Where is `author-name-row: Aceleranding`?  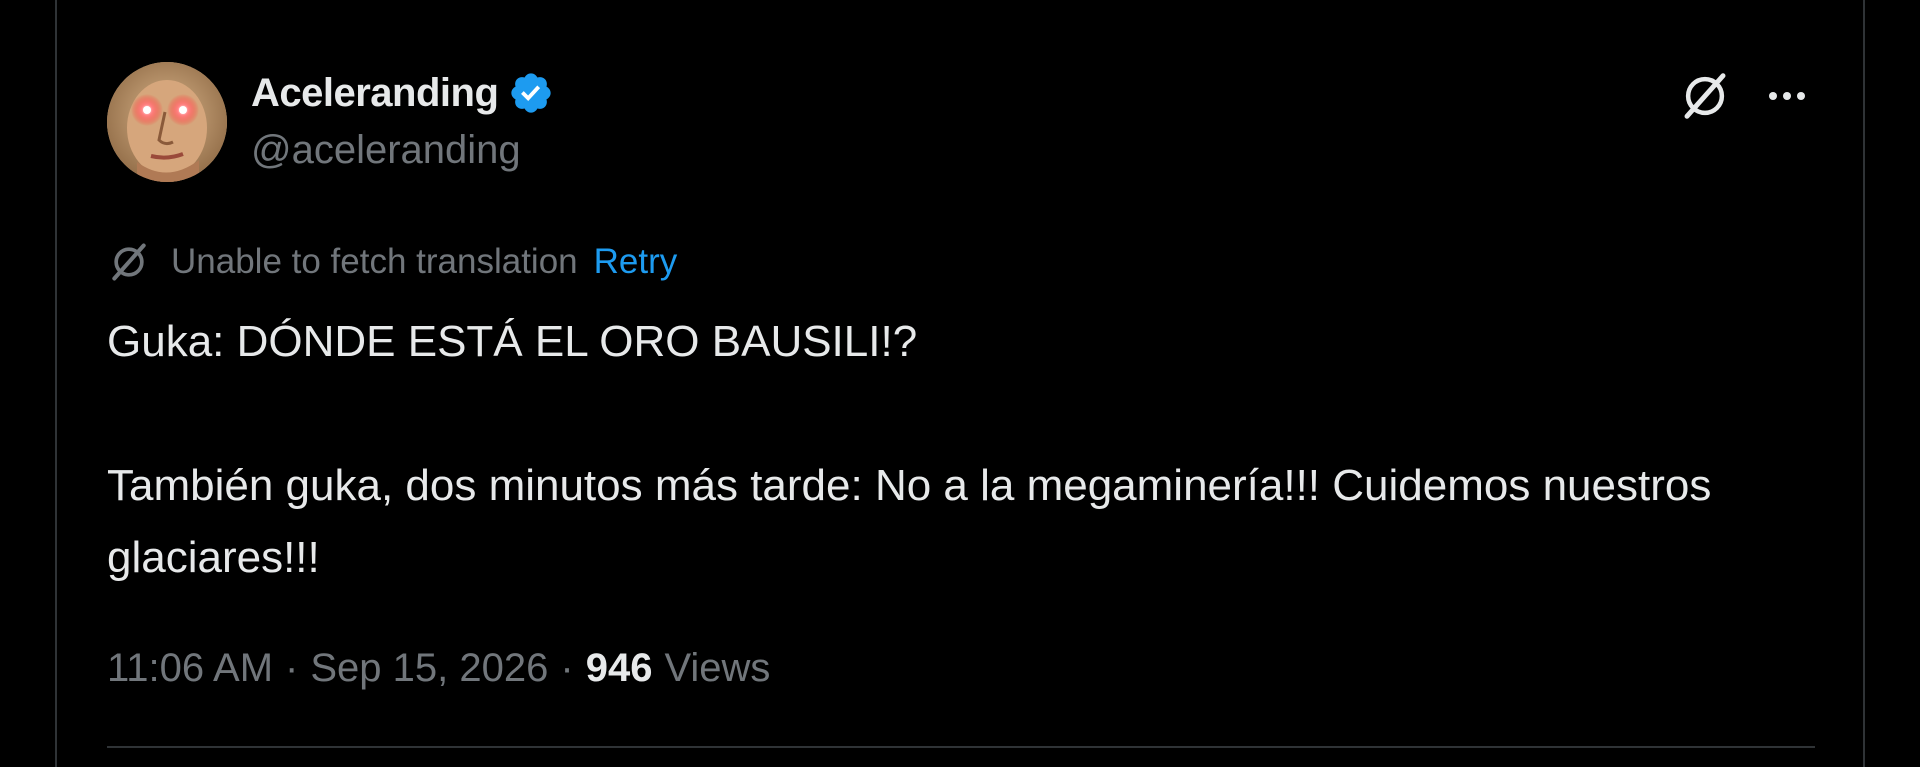
author-name-row: Aceleranding is located at coordinates (402, 93).